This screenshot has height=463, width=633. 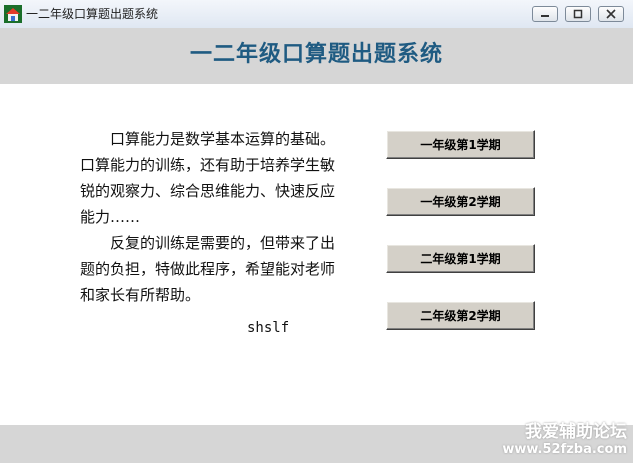 I want to click on maximize-button, so click(x=578, y=14).